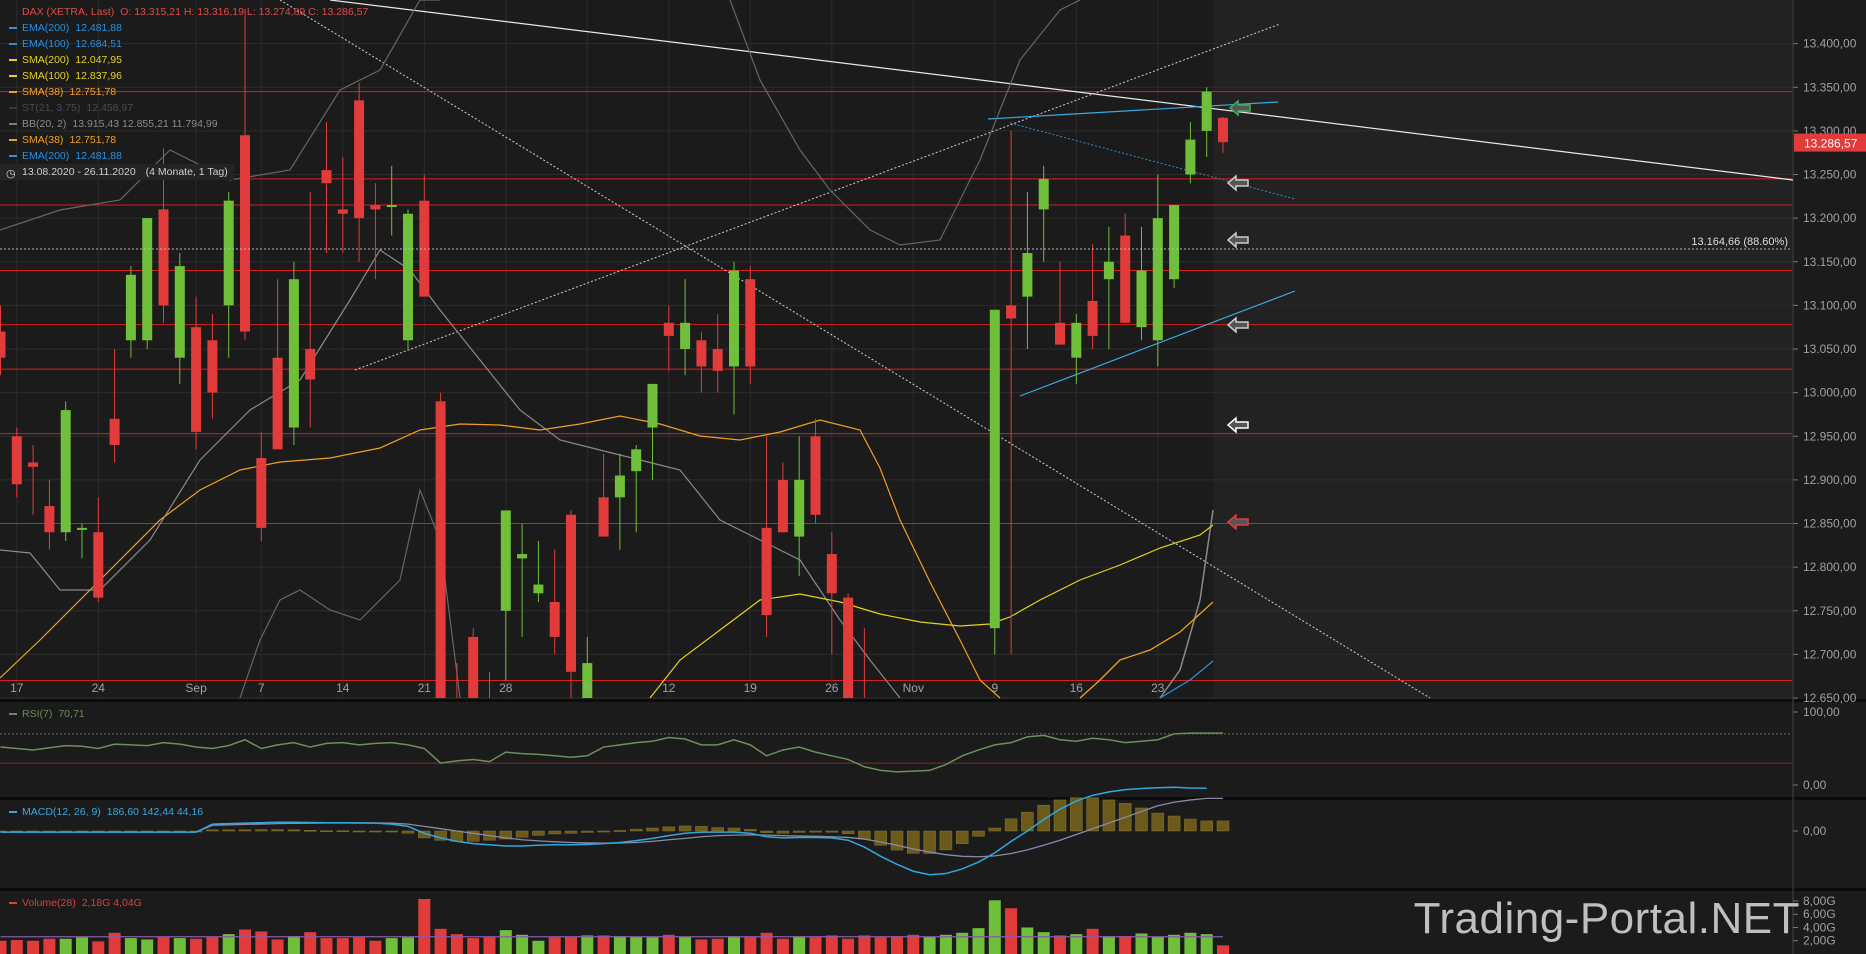  What do you see at coordinates (1830, 436) in the screenshot?
I see `y-tick-label: 12.950,00` at bounding box center [1830, 436].